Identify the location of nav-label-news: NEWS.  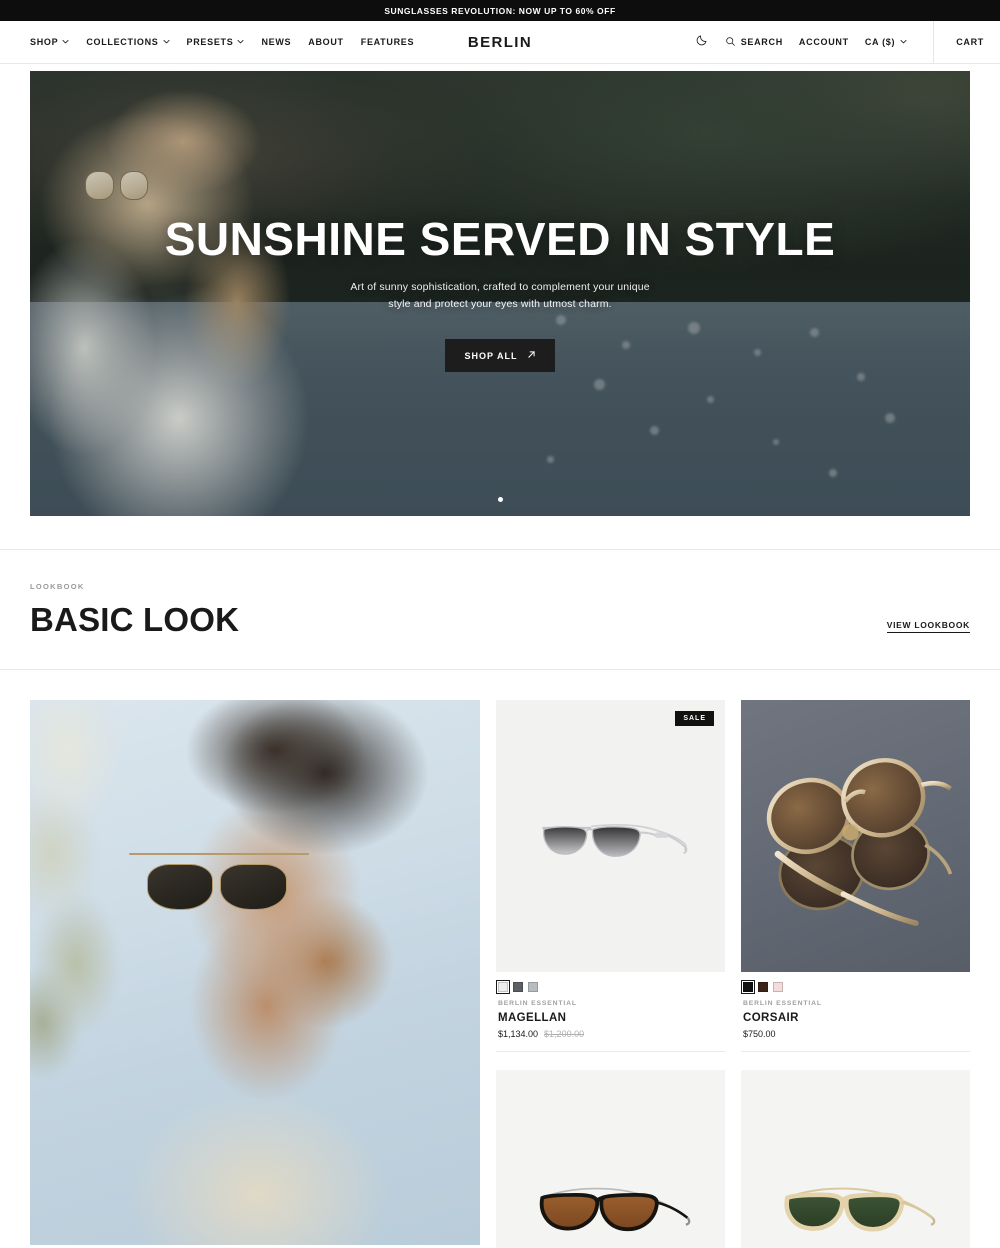
(276, 42).